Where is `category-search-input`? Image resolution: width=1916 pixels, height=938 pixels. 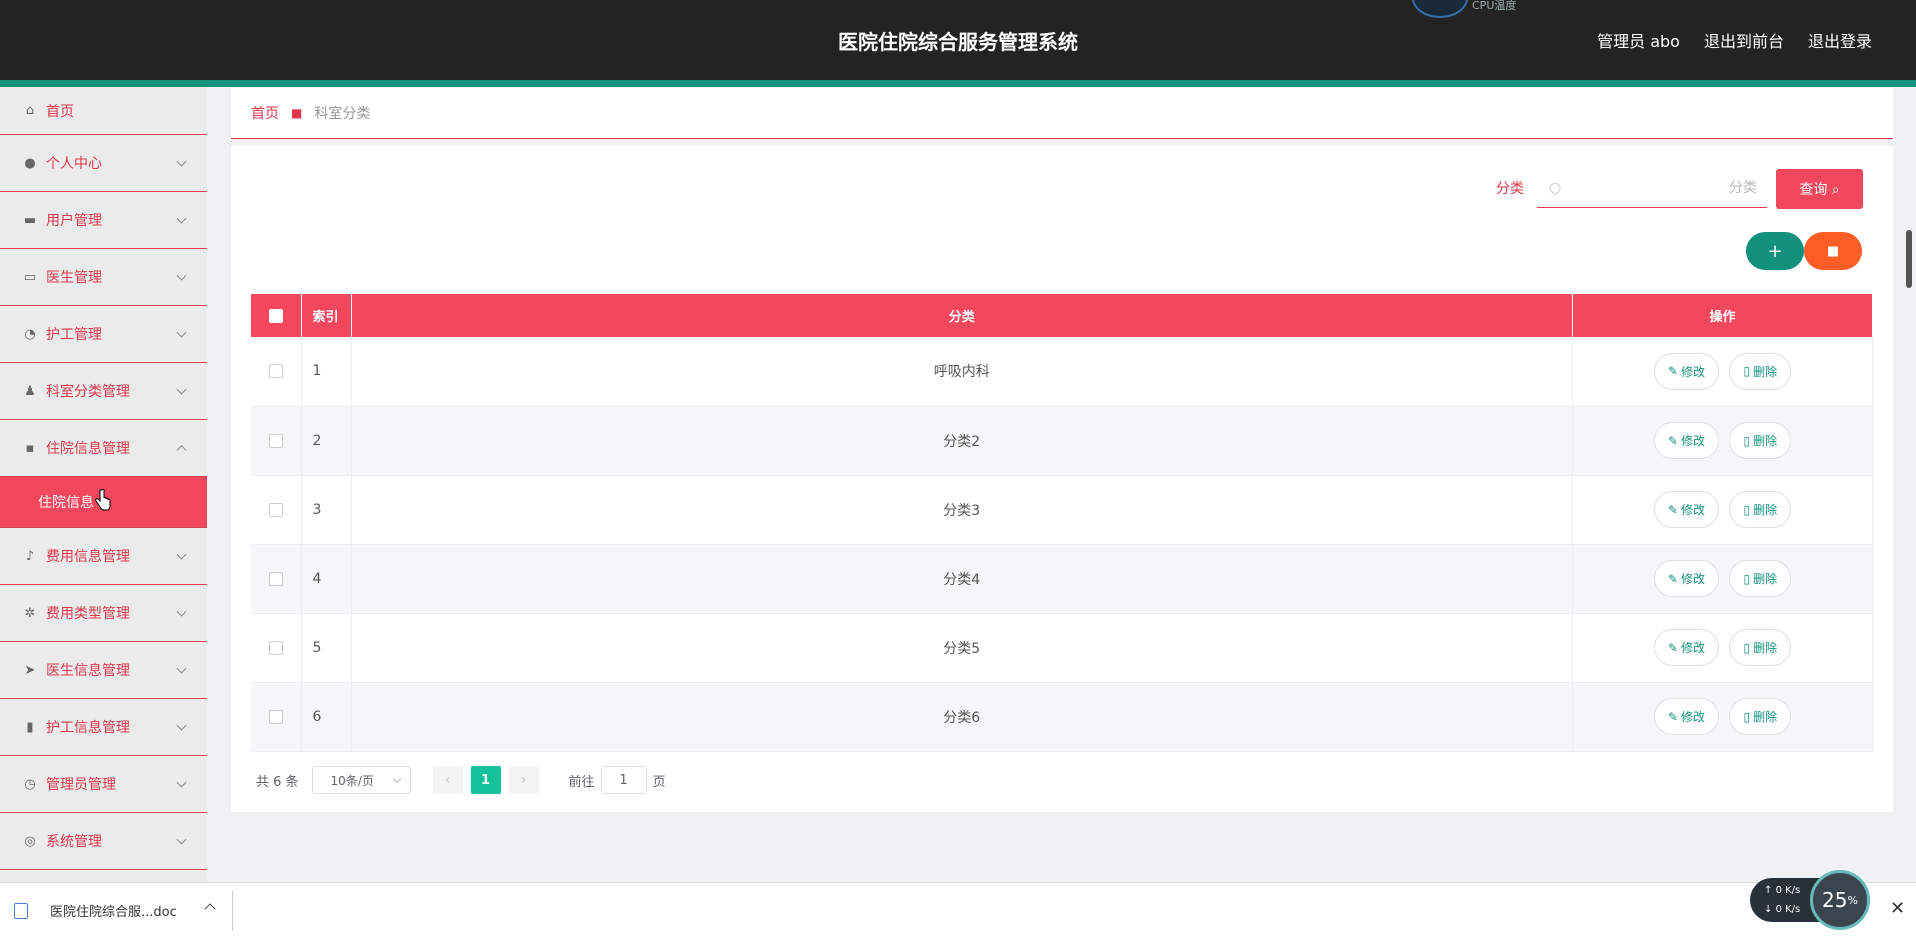
category-search-input is located at coordinates (1662, 188).